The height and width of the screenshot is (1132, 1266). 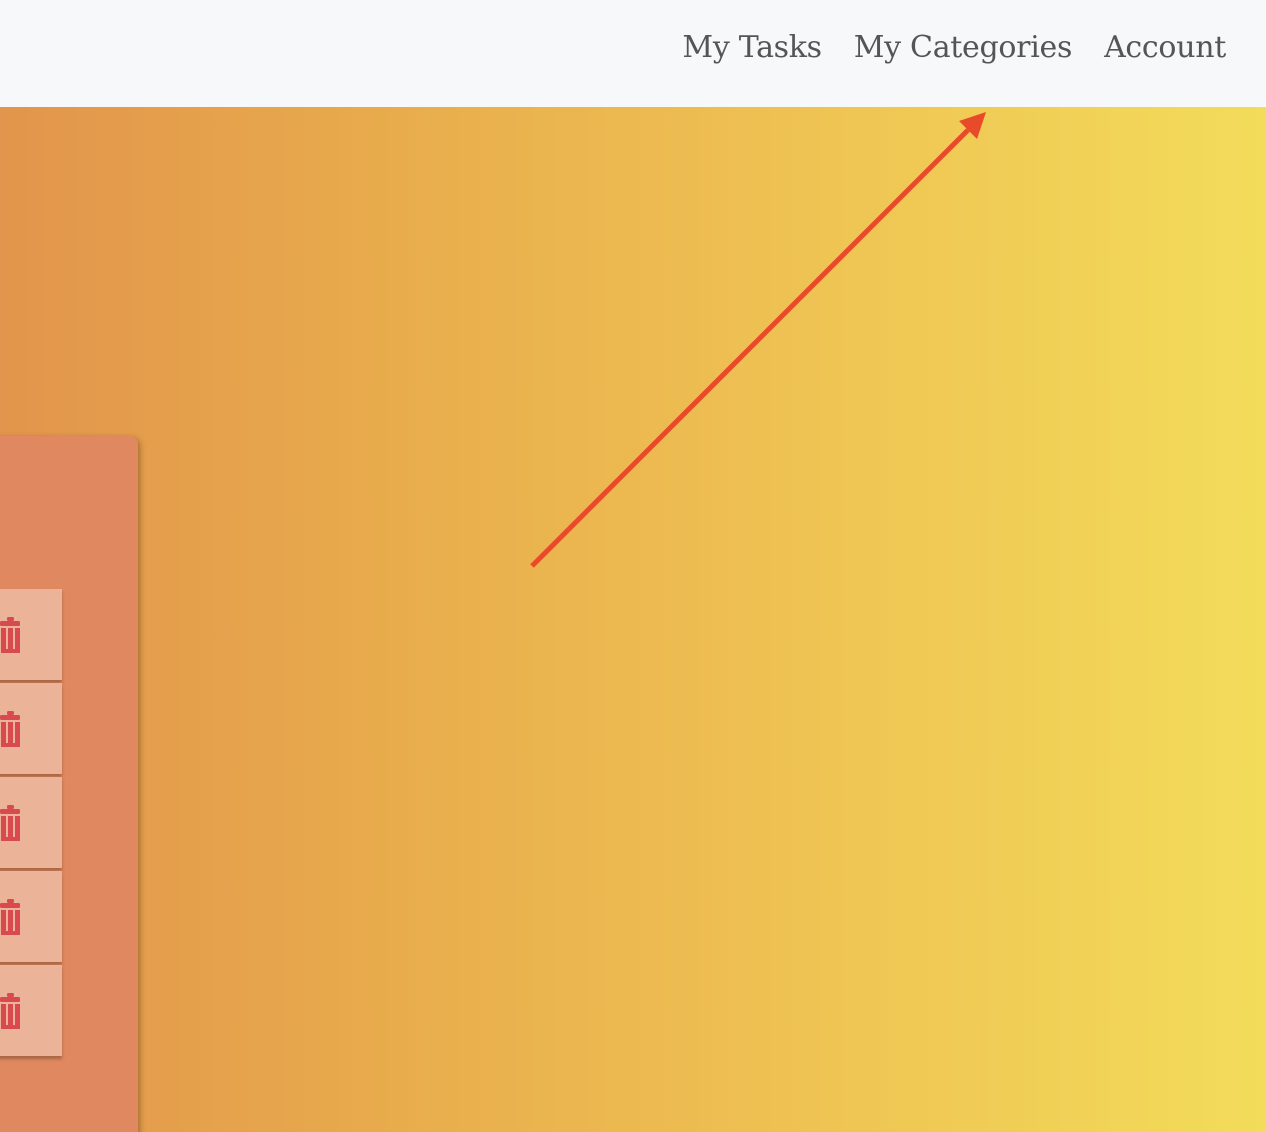 I want to click on category-list, so click(x=31, y=824).